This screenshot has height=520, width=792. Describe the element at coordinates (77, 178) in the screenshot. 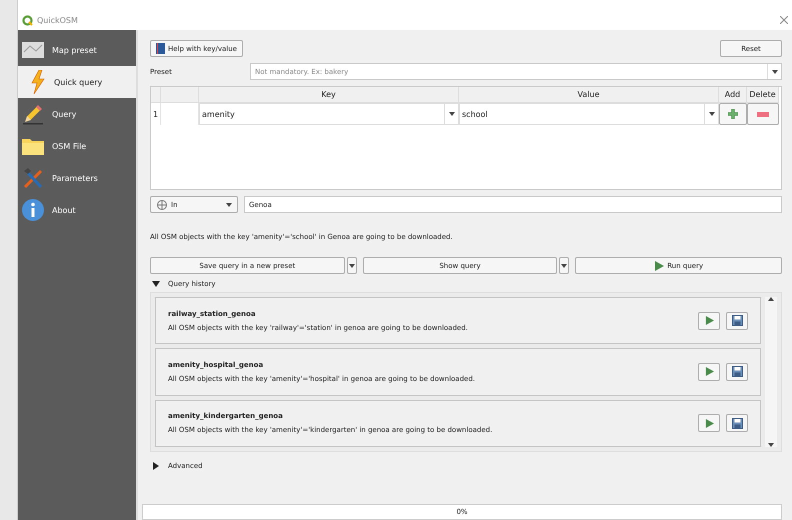

I see `sidebar-item: Parameters` at that location.